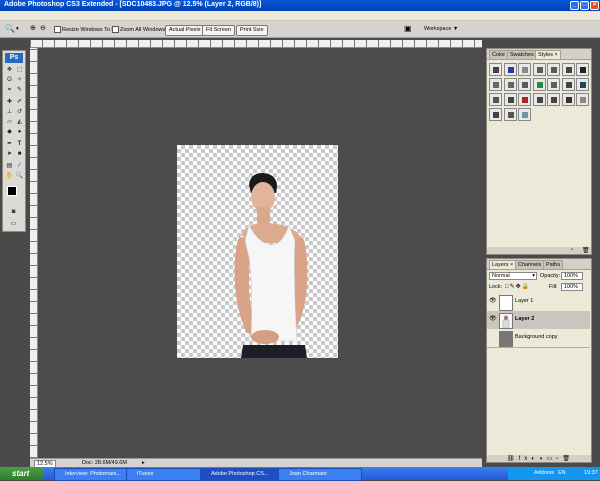 The image size is (600, 481). I want to click on screen-mode-icon: ▭, so click(13, 224).